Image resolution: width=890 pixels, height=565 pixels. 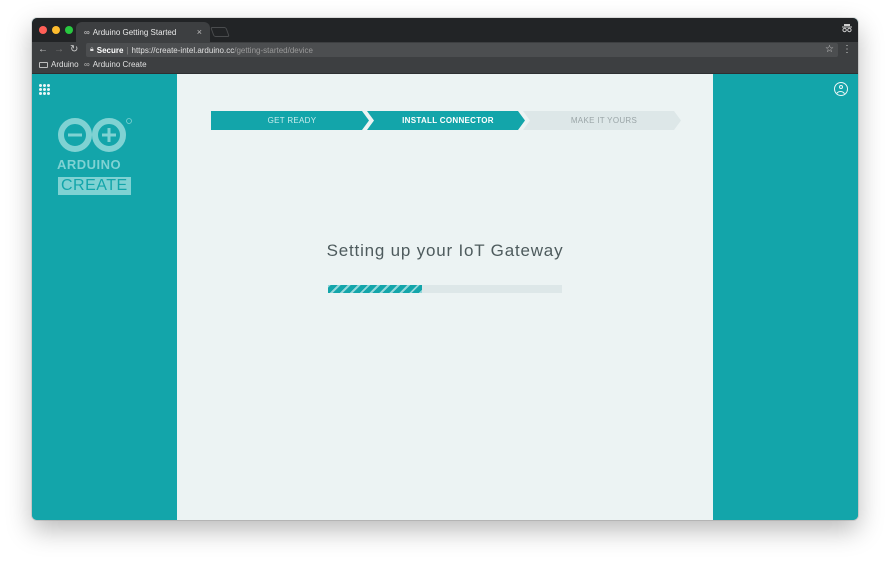 What do you see at coordinates (375, 289) in the screenshot?
I see `progress-fill` at bounding box center [375, 289].